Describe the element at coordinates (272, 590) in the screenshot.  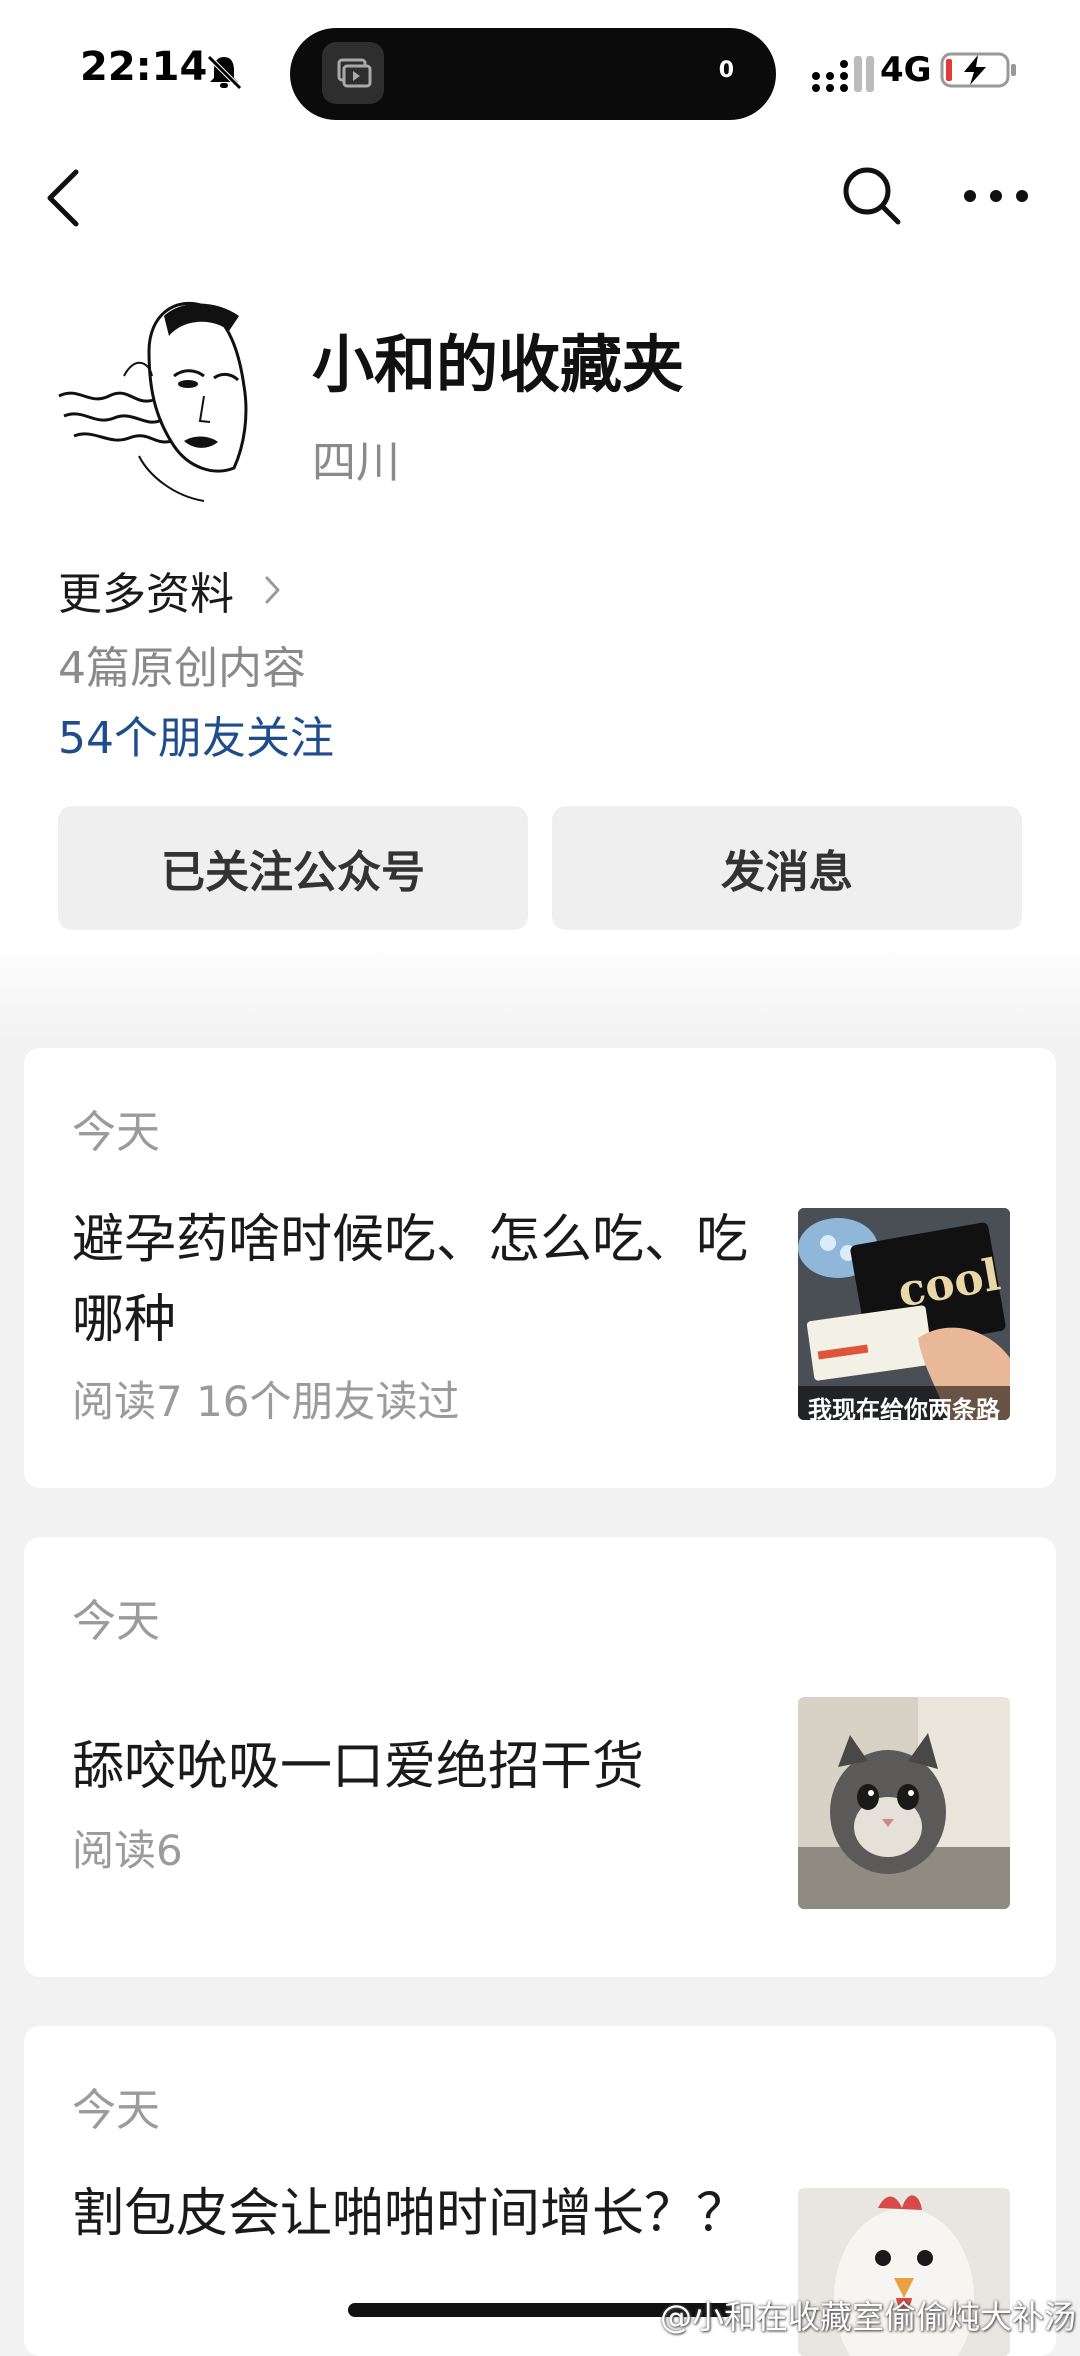
I see `chevron-right-icon` at that location.